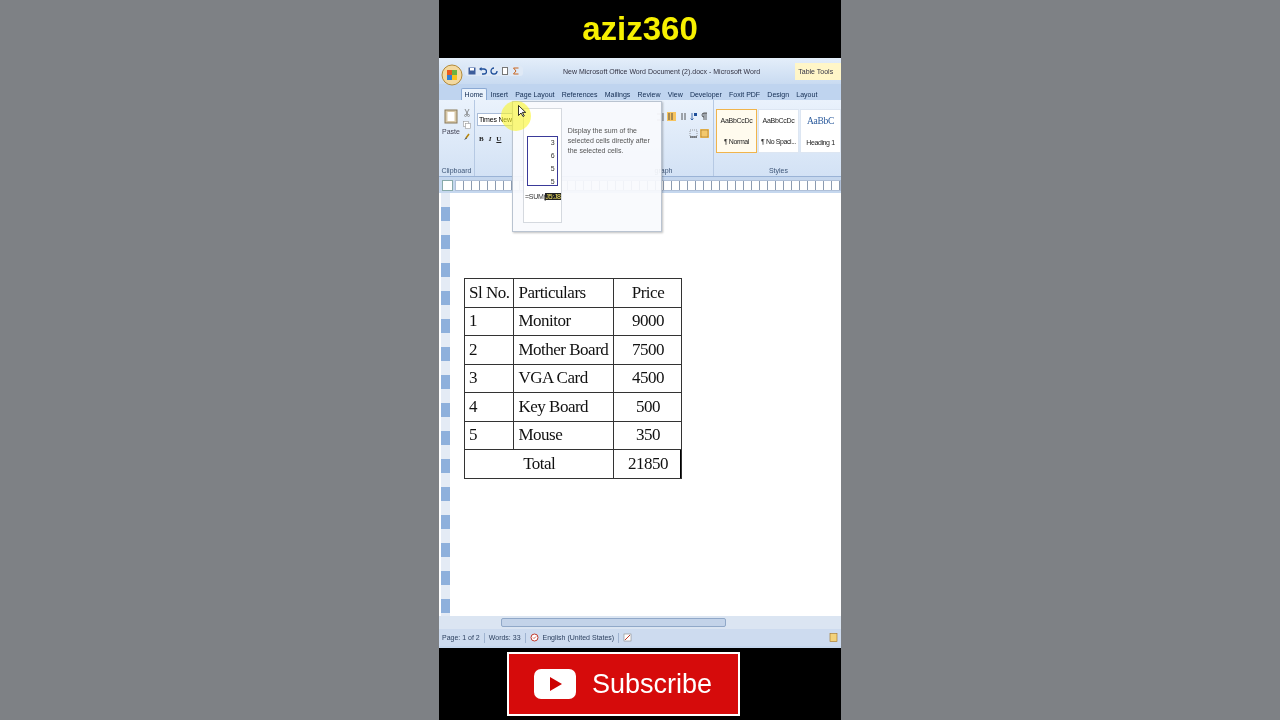  What do you see at coordinates (489, 292) in the screenshot?
I see `table-header-cell: Sl No.` at bounding box center [489, 292].